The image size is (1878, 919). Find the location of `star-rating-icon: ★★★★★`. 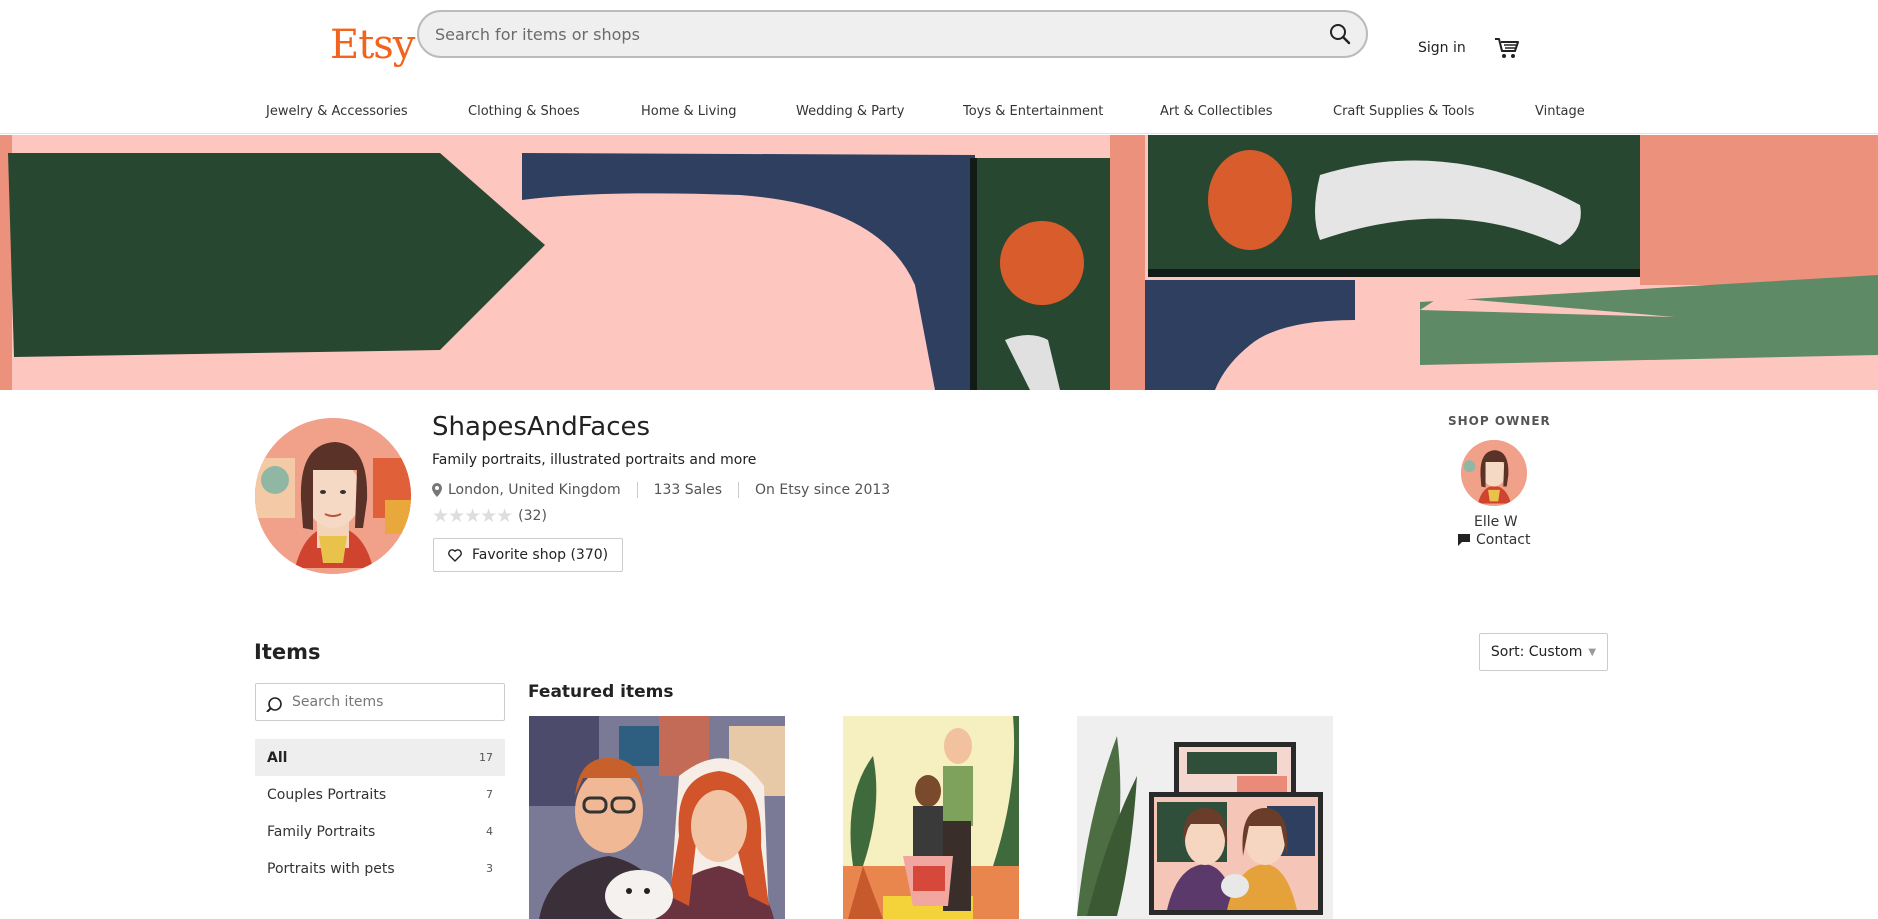

star-rating-icon: ★★★★★ is located at coordinates (472, 516).